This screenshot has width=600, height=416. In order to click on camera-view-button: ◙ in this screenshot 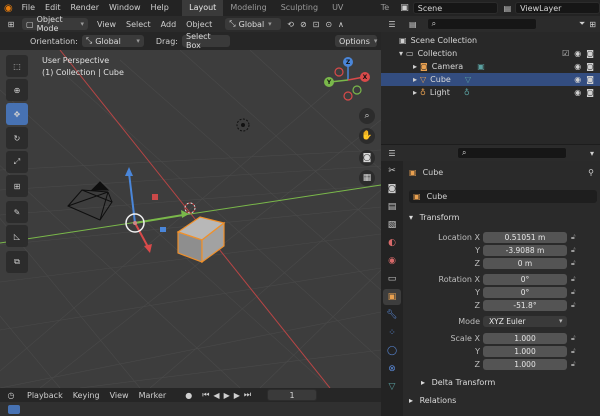, I will do `click(367, 158)`.